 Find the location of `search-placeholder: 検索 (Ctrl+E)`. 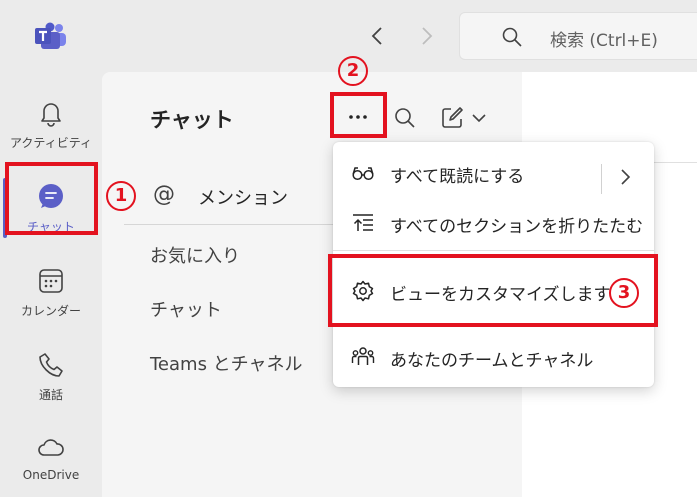

search-placeholder: 検索 (Ctrl+E) is located at coordinates (604, 41).